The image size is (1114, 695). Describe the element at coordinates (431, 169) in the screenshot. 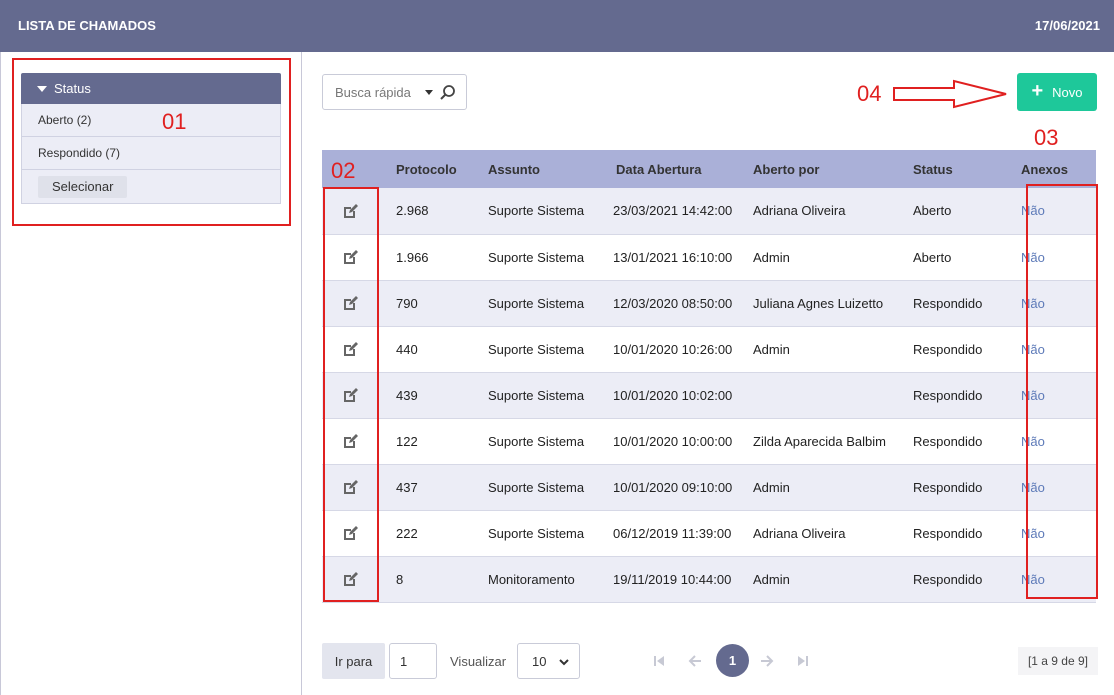

I see `col-header-protocolo: Protocolo` at that location.